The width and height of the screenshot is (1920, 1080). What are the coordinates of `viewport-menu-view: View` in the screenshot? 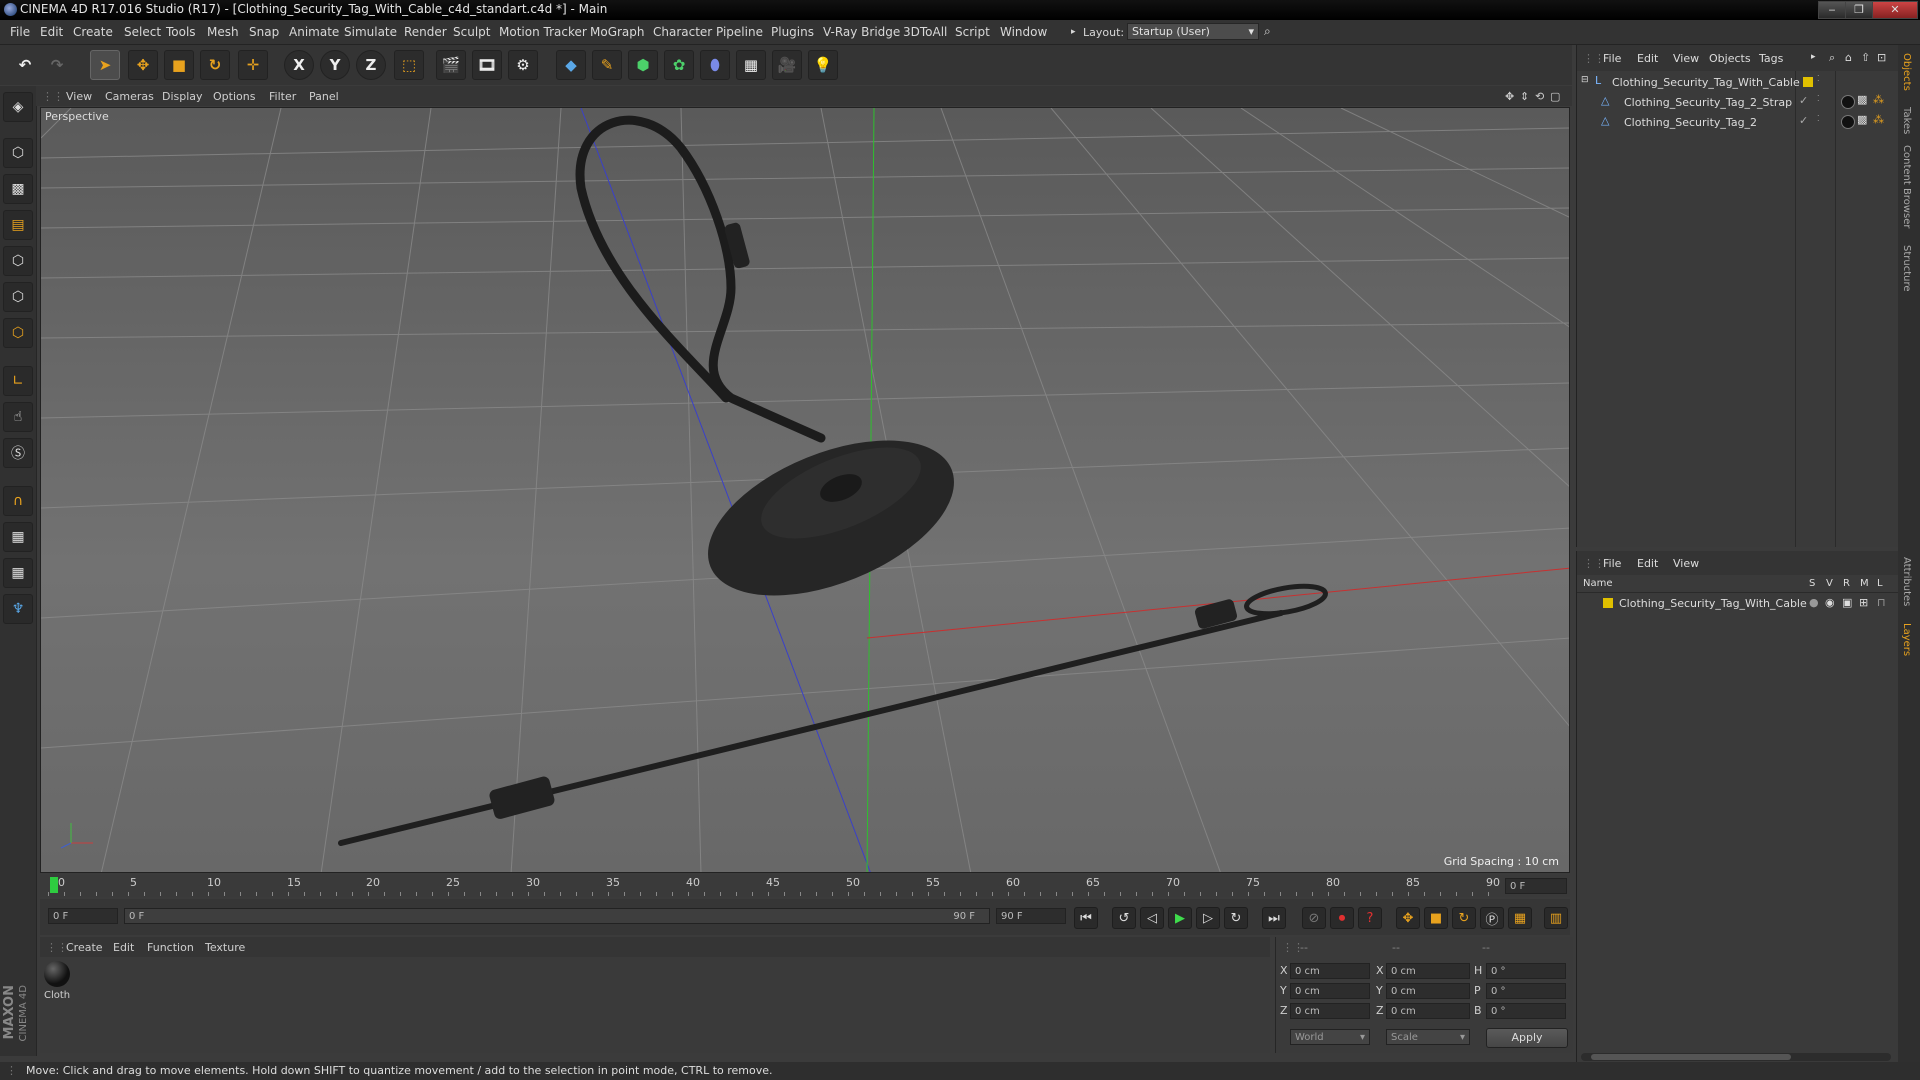 It's located at (79, 96).